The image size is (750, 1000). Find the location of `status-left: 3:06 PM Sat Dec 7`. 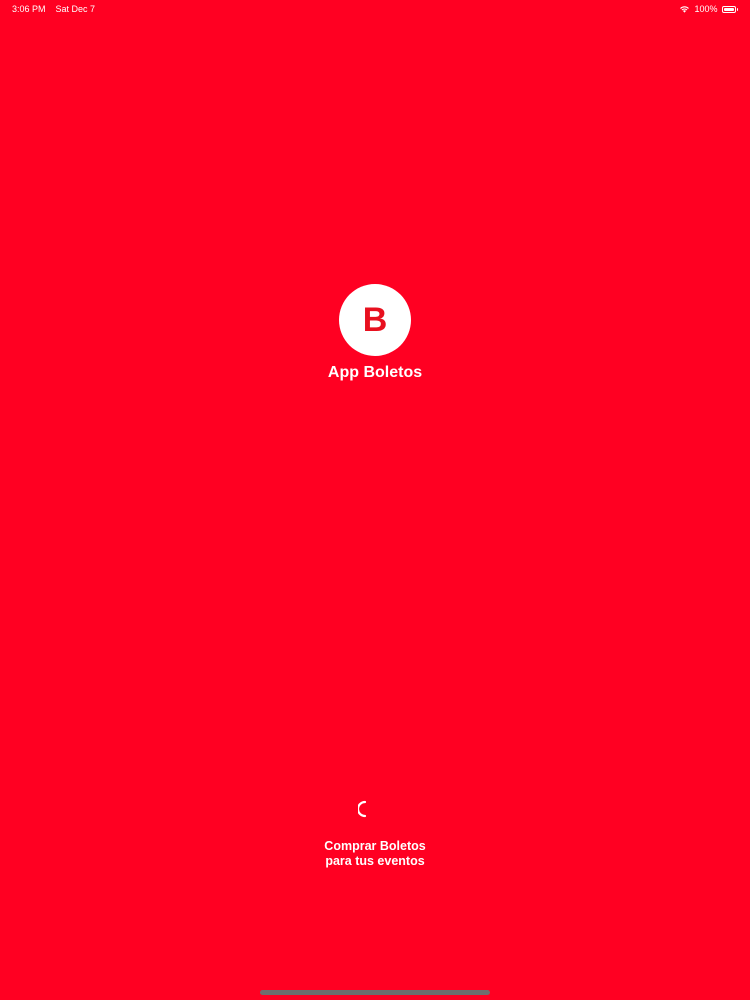

status-left: 3:06 PM Sat Dec 7 is located at coordinates (53, 9).